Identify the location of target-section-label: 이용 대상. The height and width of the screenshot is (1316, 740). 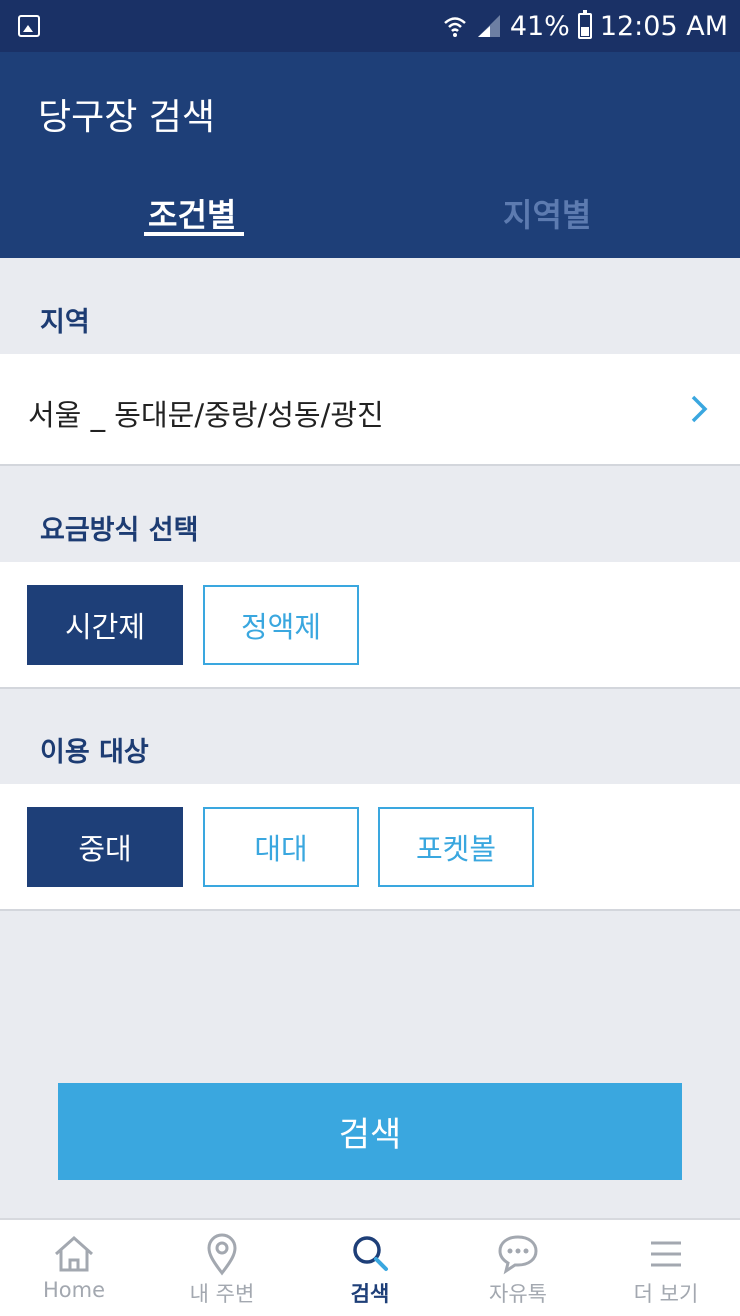
(94, 752).